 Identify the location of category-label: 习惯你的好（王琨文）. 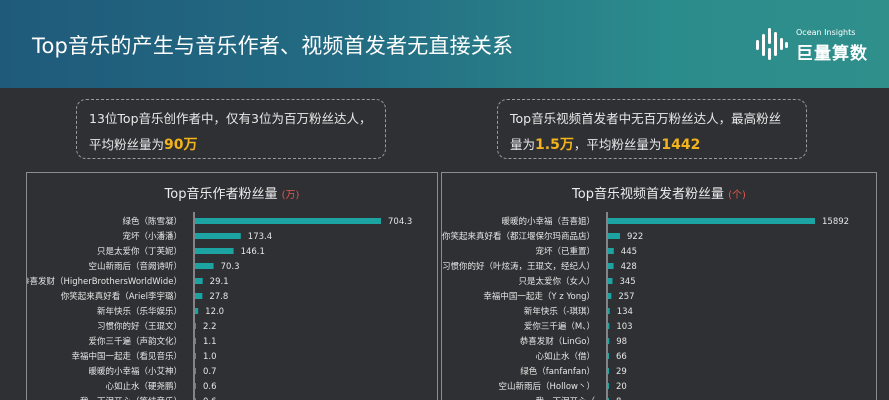
(139, 326).